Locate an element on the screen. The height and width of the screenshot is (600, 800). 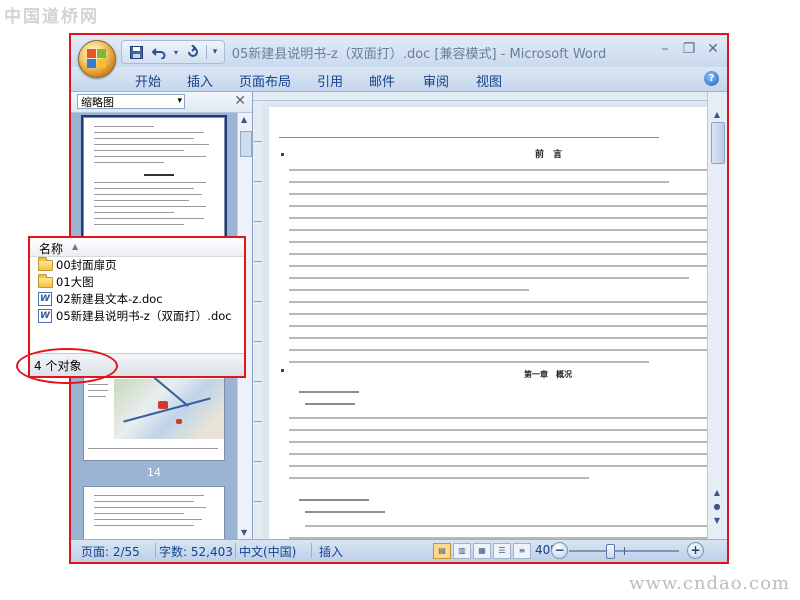
zoom-out-icon: − is located at coordinates (559, 550).